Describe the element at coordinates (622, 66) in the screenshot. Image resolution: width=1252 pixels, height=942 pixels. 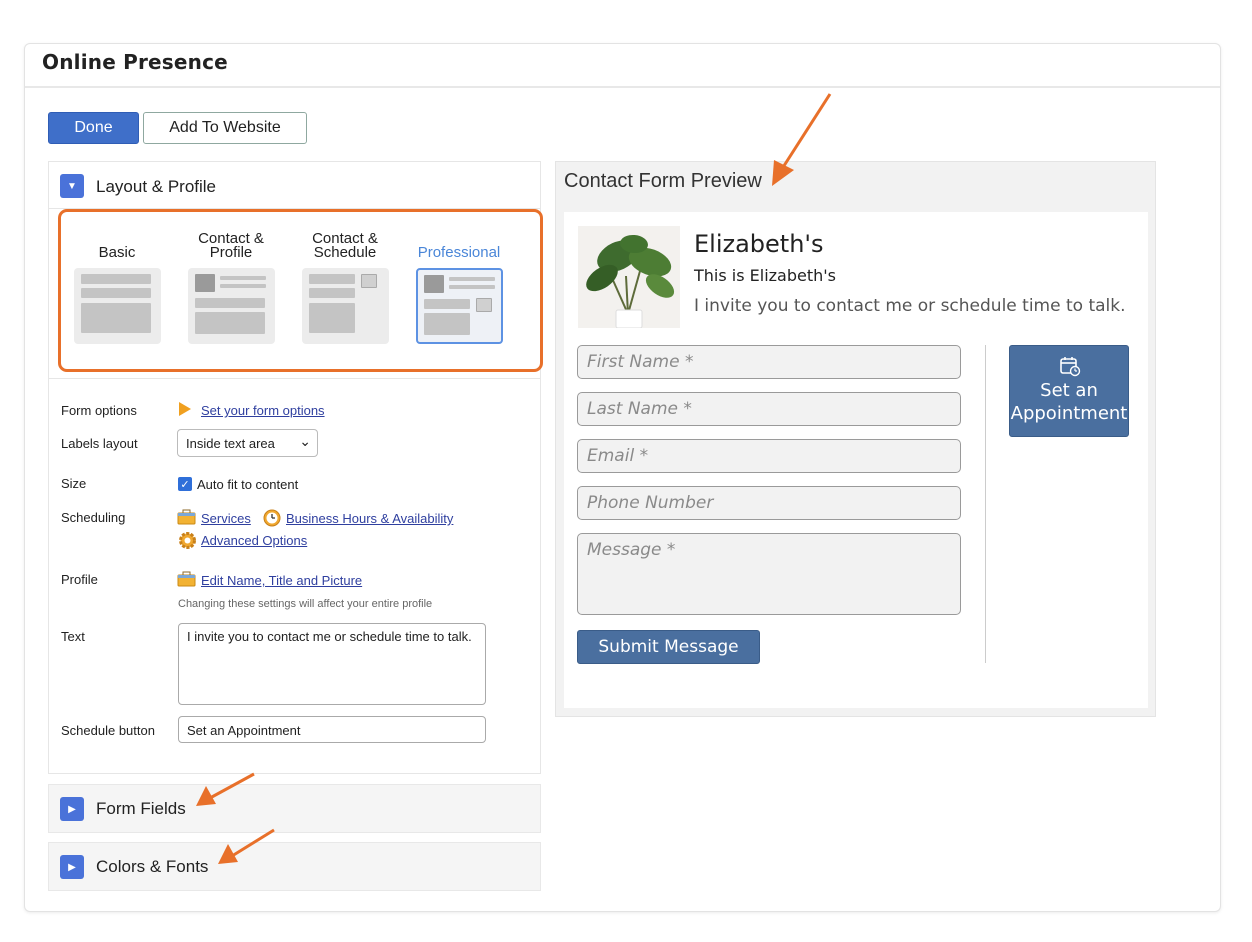
I see `panel-header: Online Presence` at that location.